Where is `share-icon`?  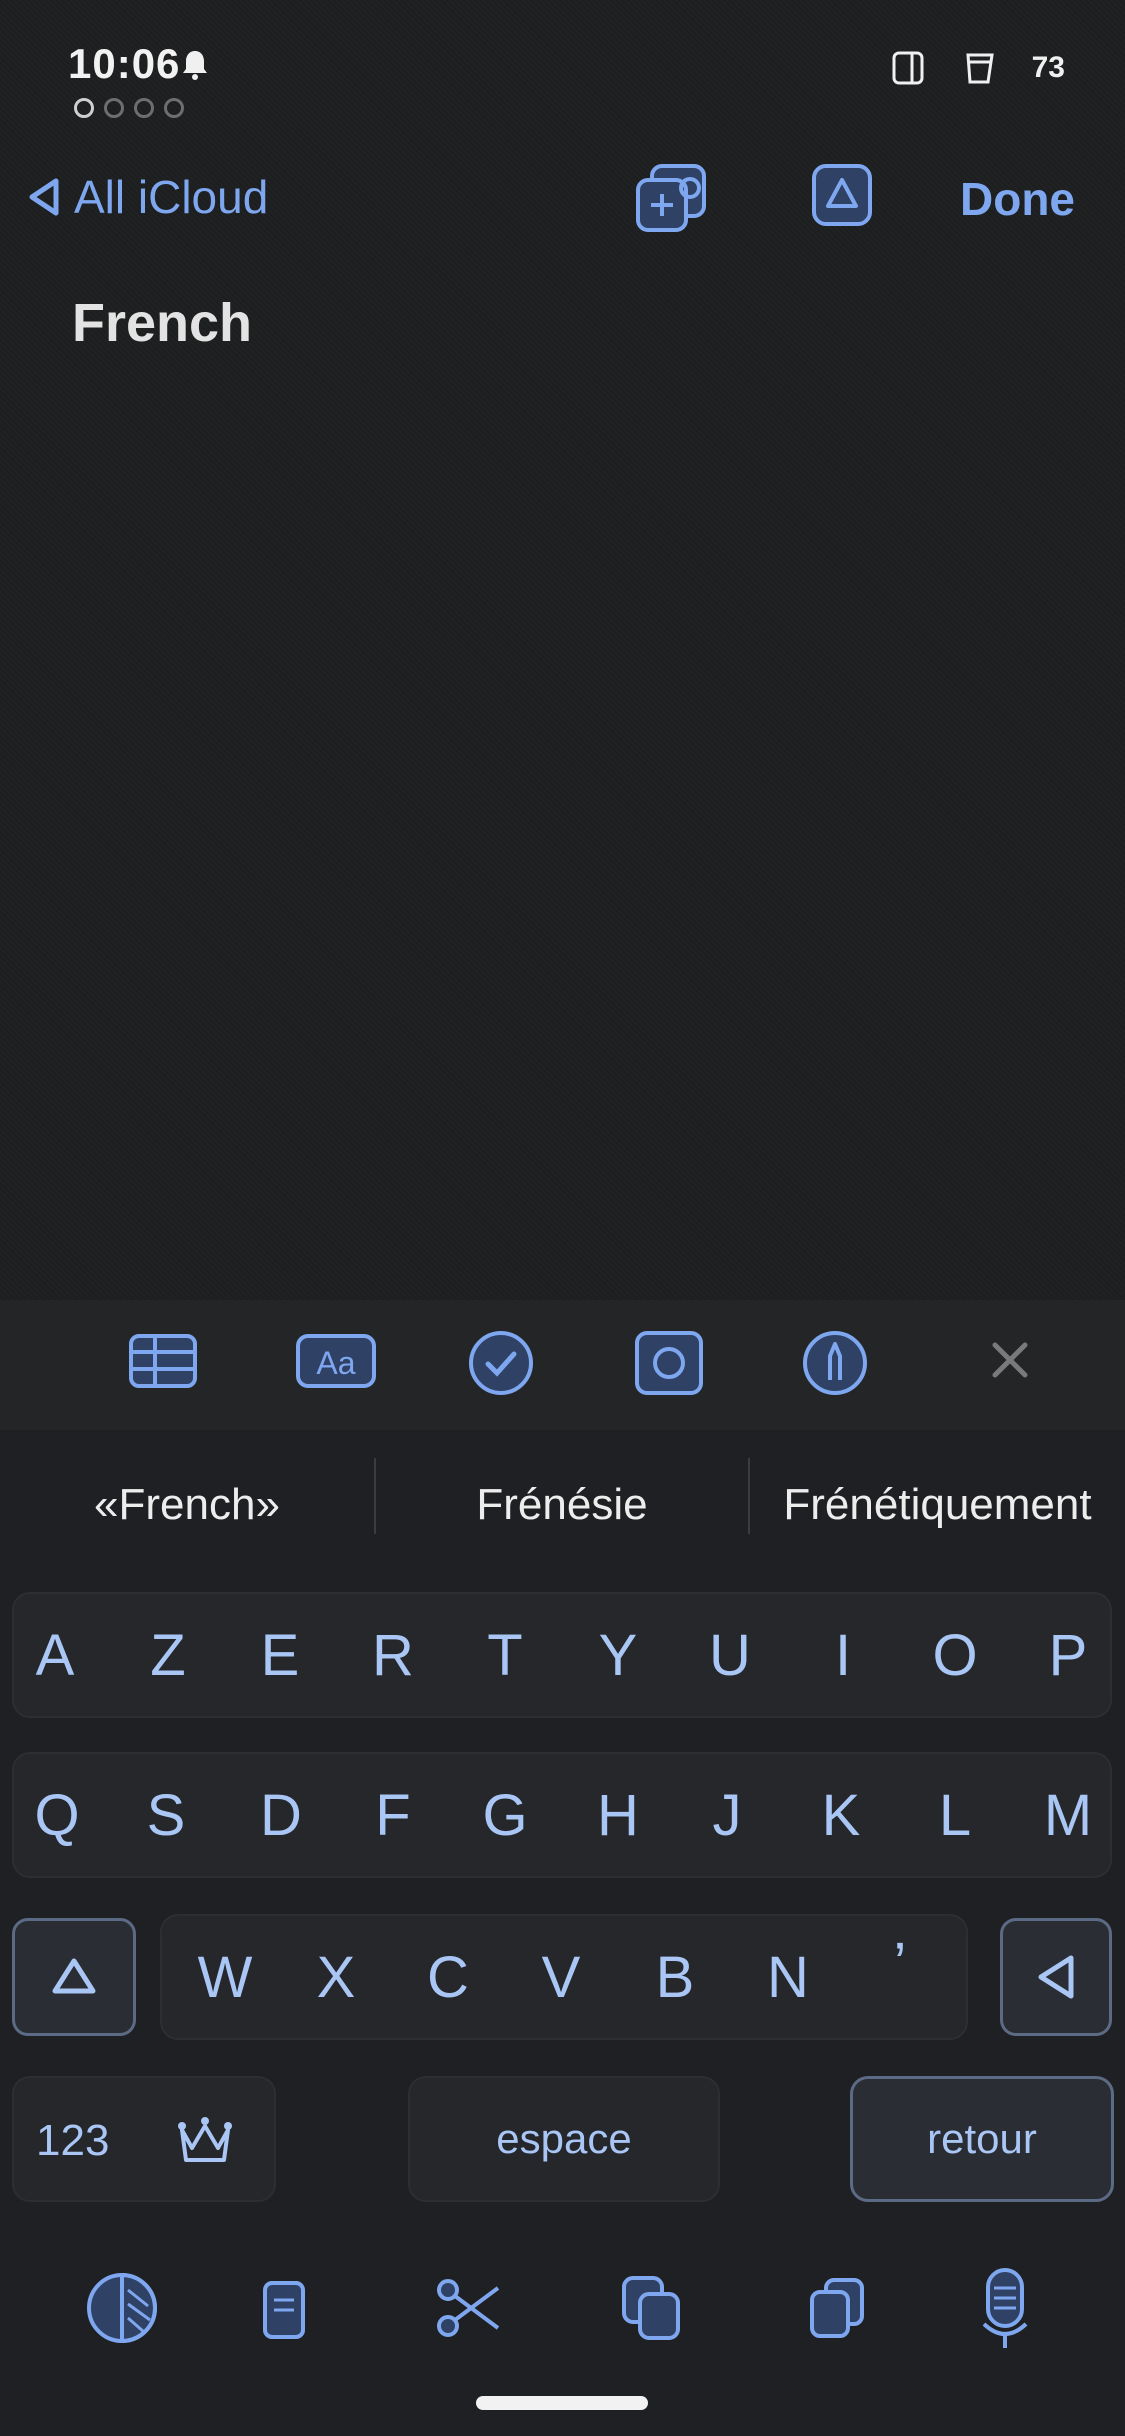
share-icon is located at coordinates (842, 195).